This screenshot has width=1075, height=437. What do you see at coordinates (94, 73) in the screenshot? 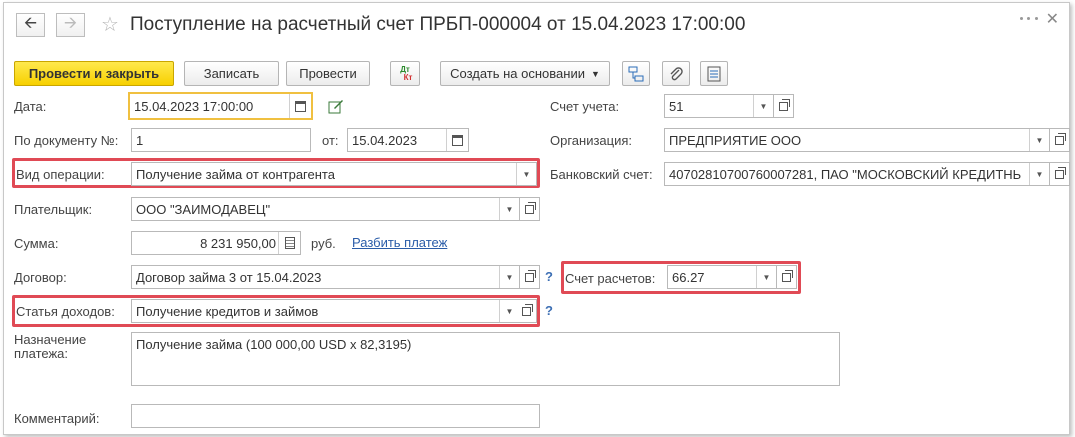
I see `post-and-close-button: Провести и закрыть` at bounding box center [94, 73].